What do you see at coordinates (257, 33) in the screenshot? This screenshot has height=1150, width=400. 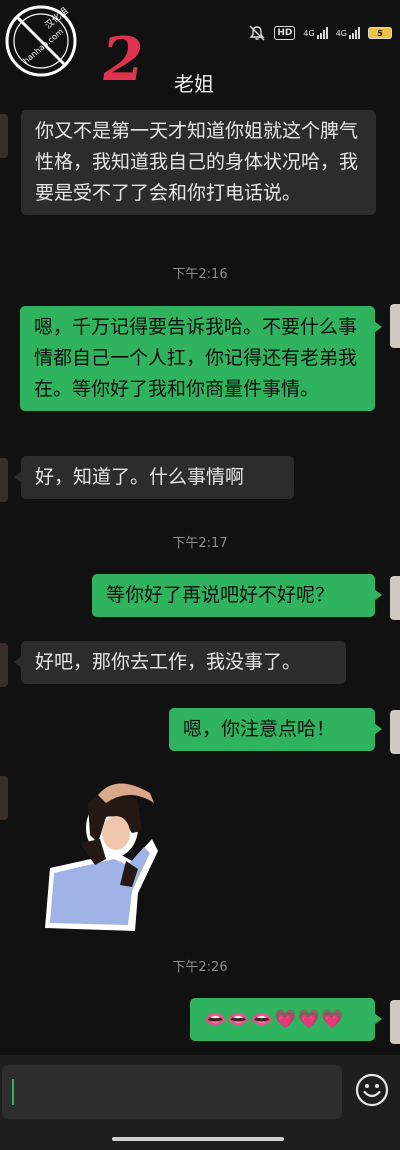 I see `bell-off-icon` at bounding box center [257, 33].